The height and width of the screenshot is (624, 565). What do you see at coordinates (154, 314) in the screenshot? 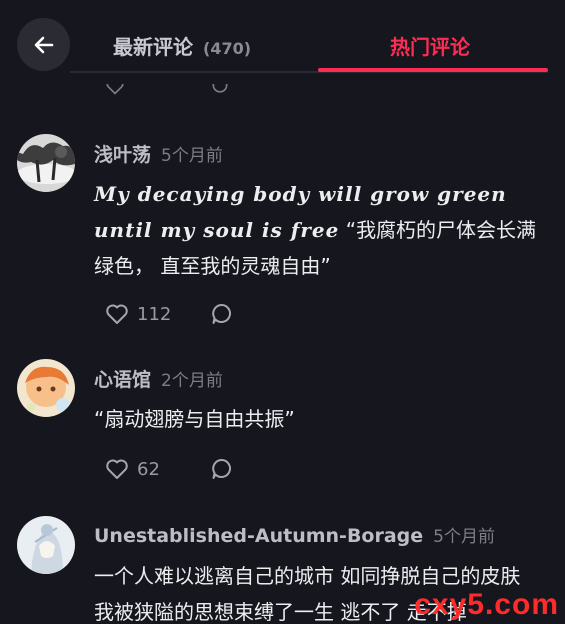
I see `like-count: 112` at bounding box center [154, 314].